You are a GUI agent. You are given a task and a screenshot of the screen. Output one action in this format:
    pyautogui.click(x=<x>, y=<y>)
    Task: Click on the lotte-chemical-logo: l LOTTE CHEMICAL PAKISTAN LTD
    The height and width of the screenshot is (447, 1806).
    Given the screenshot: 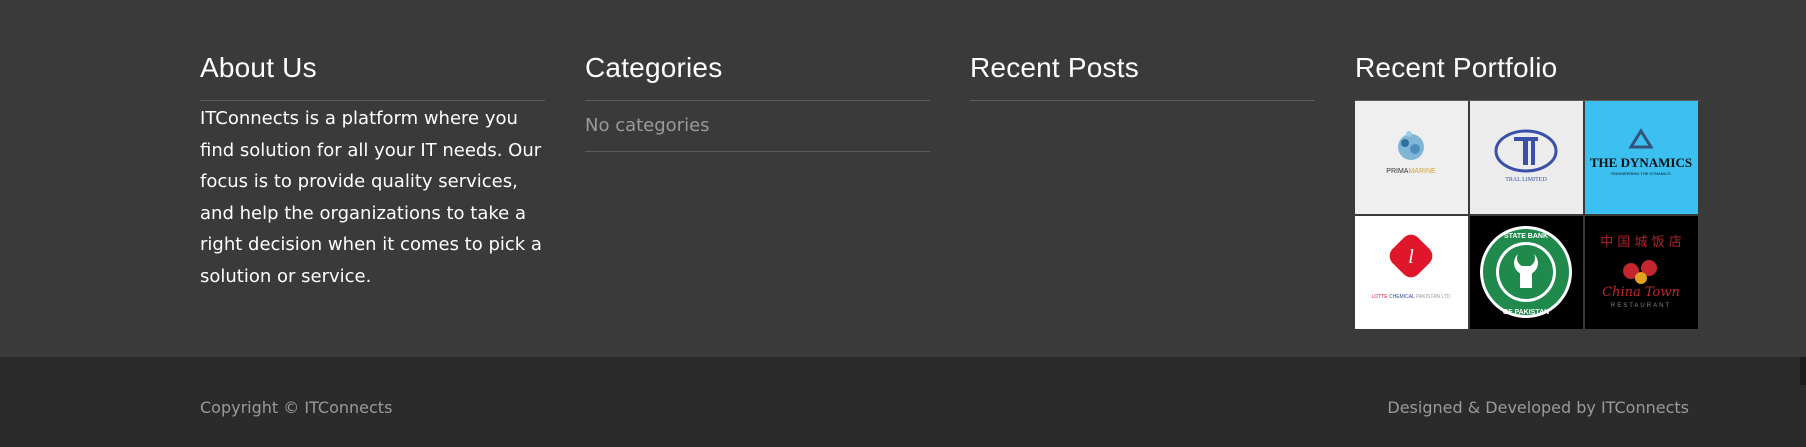 What is the action you would take?
    pyautogui.click(x=1411, y=272)
    